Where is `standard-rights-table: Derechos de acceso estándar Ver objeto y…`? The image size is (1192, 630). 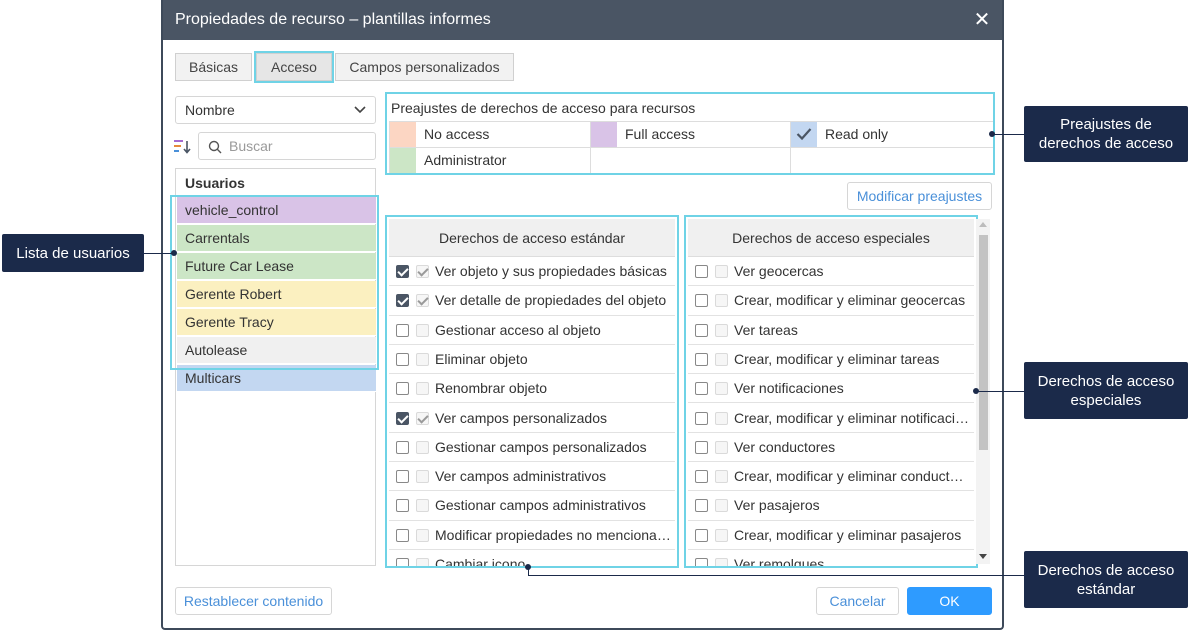
standard-rights-table: Derechos de acceso estándar Ver objeto y… is located at coordinates (532, 391).